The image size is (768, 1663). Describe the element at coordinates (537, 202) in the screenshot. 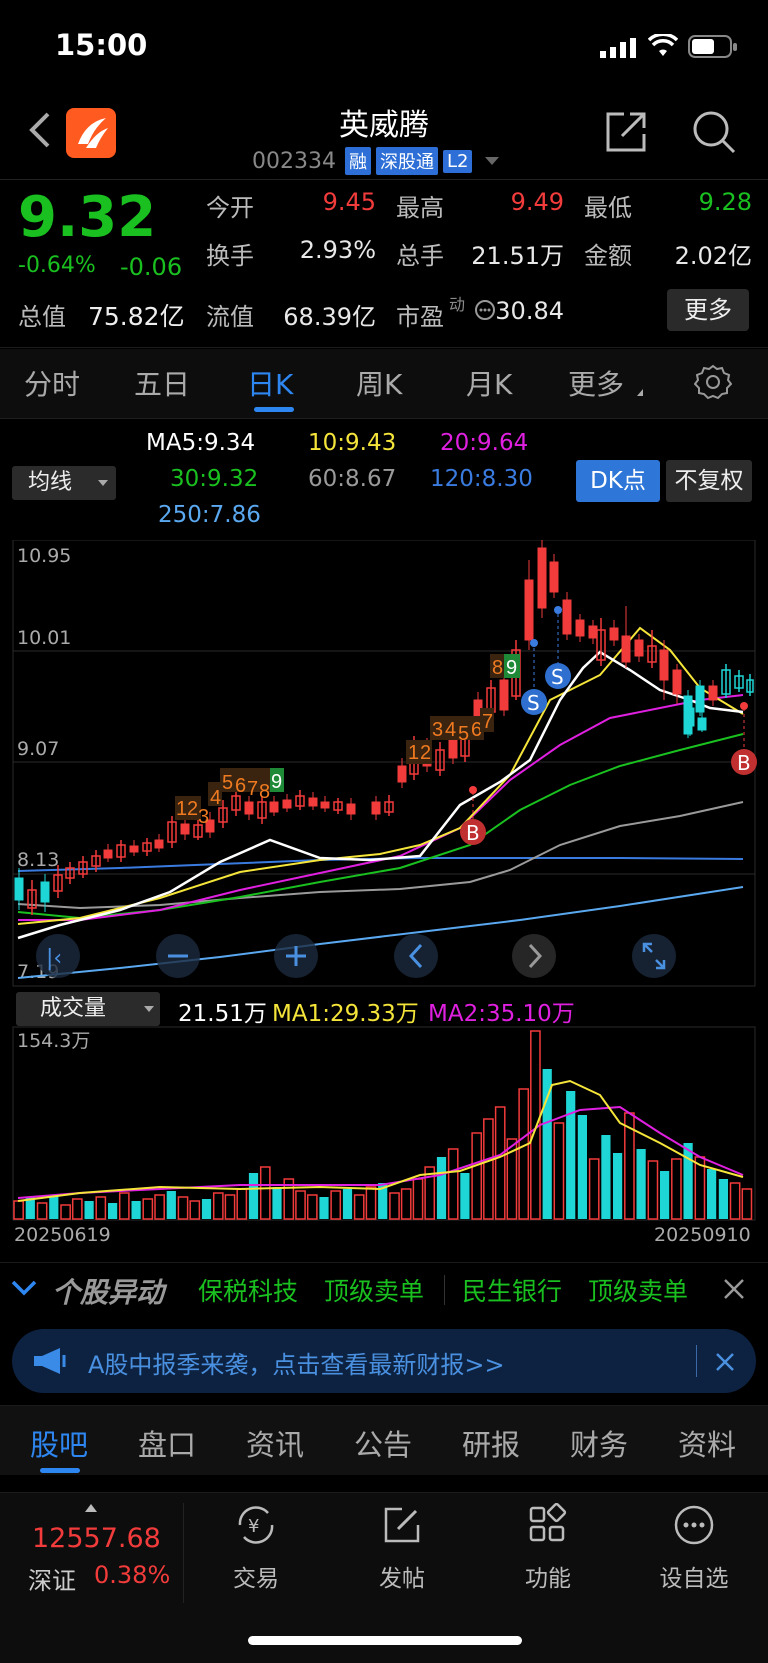

I see `high-value: 9.49` at that location.